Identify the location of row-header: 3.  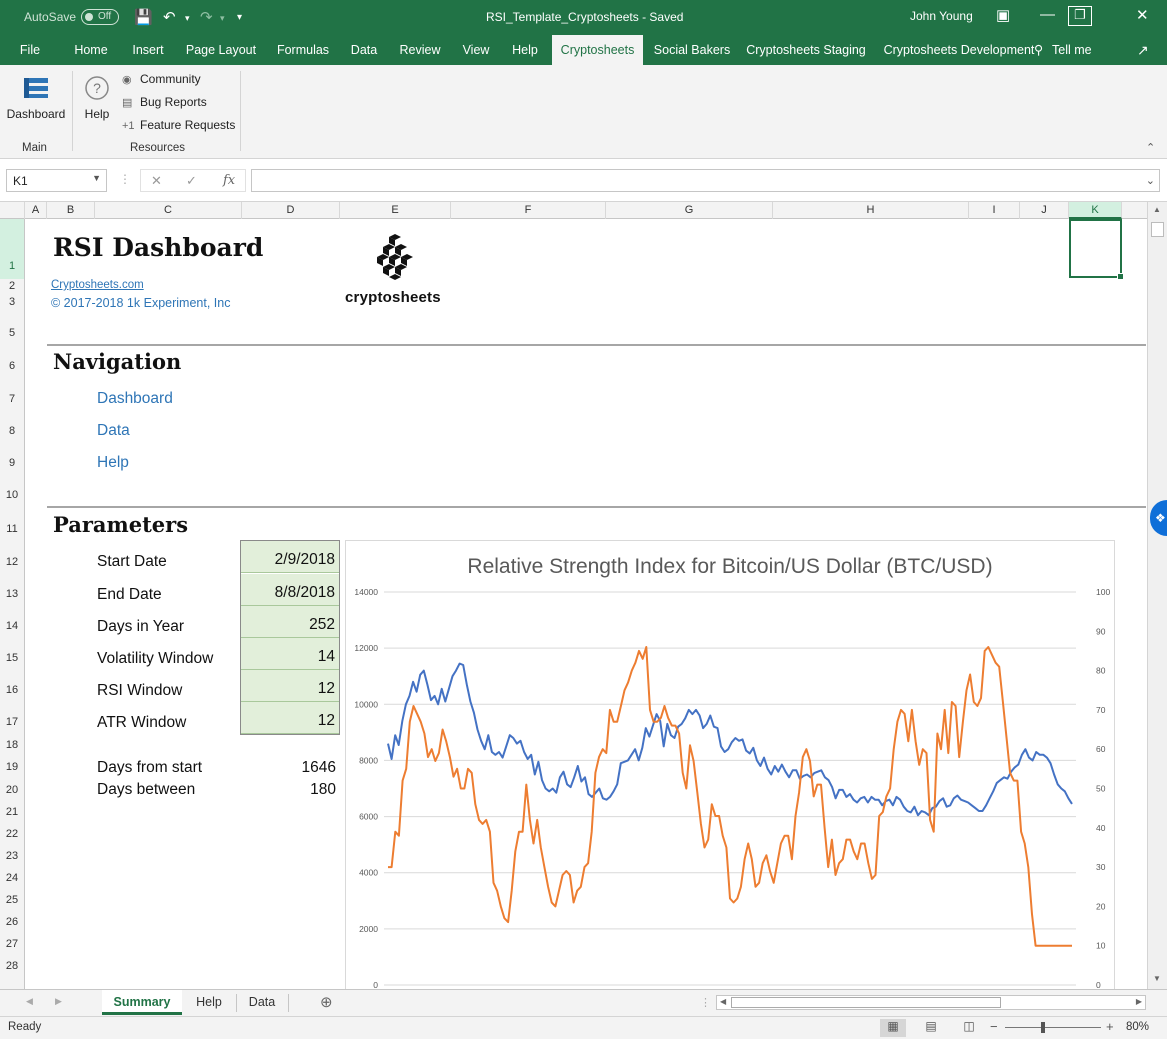
(12, 303).